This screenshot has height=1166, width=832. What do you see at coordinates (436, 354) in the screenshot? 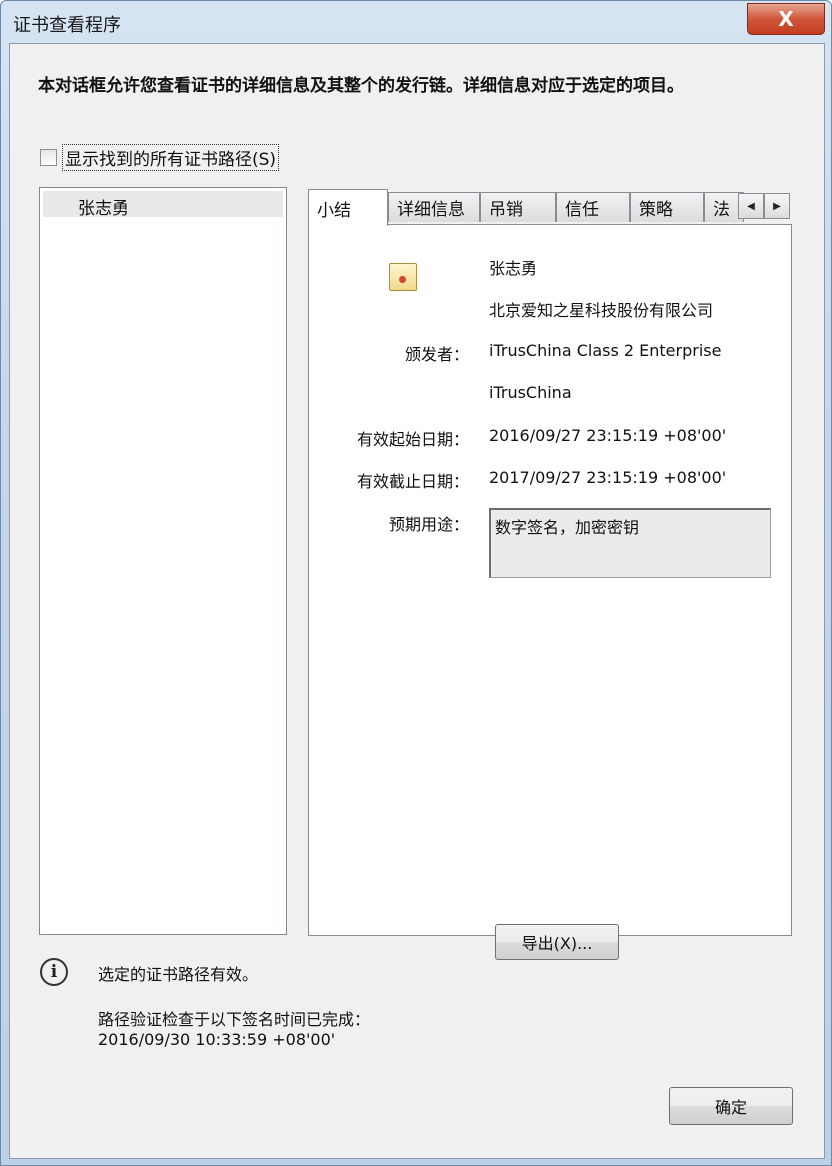
I see `issuer-label: 颁发者：` at bounding box center [436, 354].